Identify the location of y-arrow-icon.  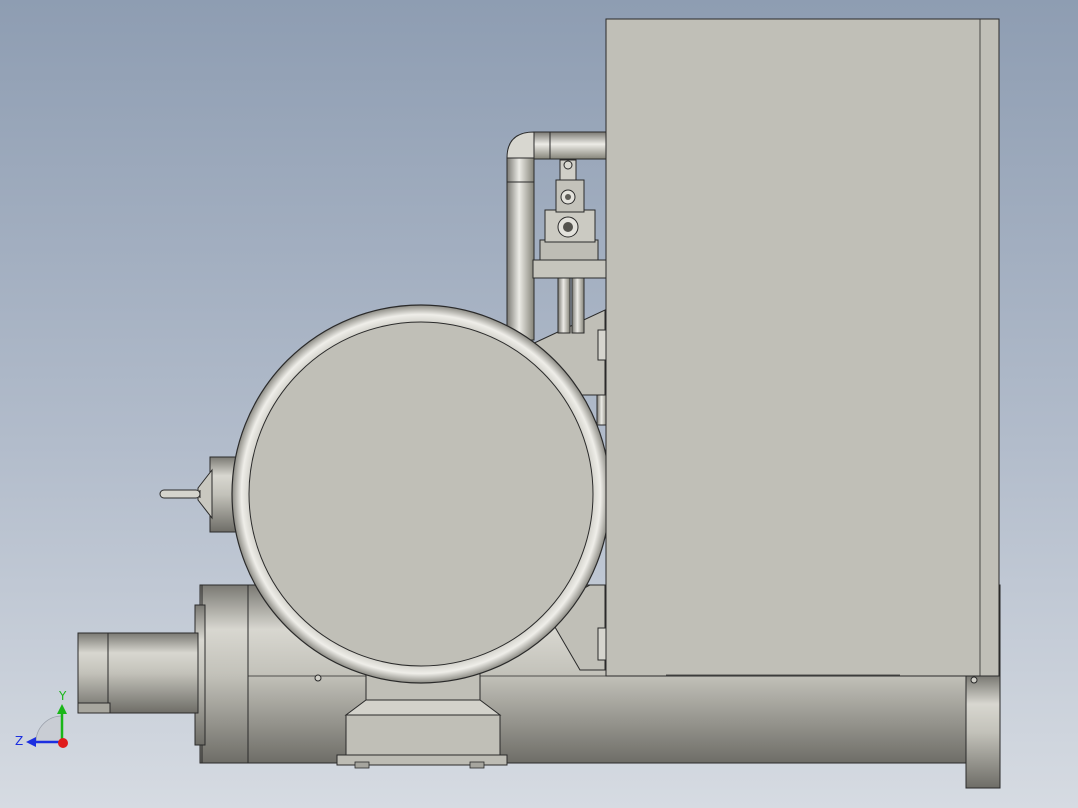
(62, 709).